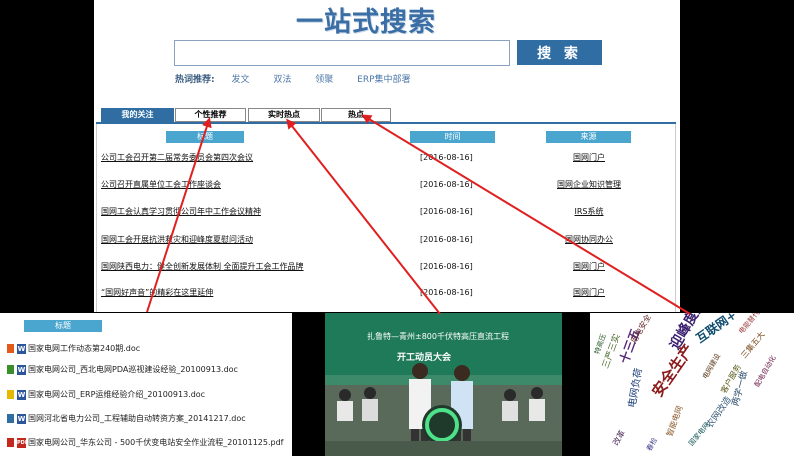 This screenshot has width=794, height=456. What do you see at coordinates (282, 80) in the screenshot?
I see `hot-word-link: 双法` at bounding box center [282, 80].